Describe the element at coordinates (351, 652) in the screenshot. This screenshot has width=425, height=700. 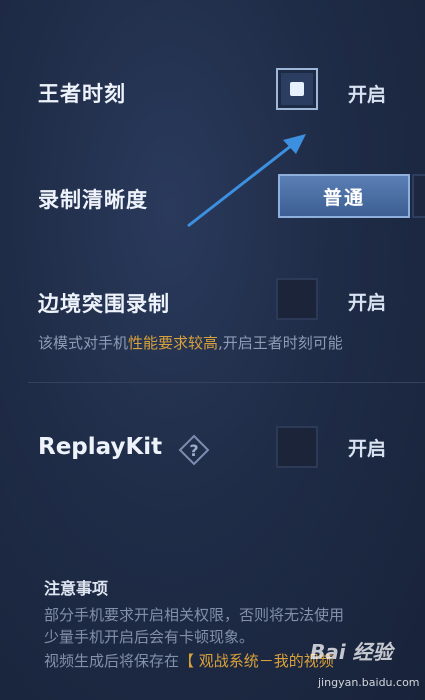
I see `watermark: Bai 经验` at that location.